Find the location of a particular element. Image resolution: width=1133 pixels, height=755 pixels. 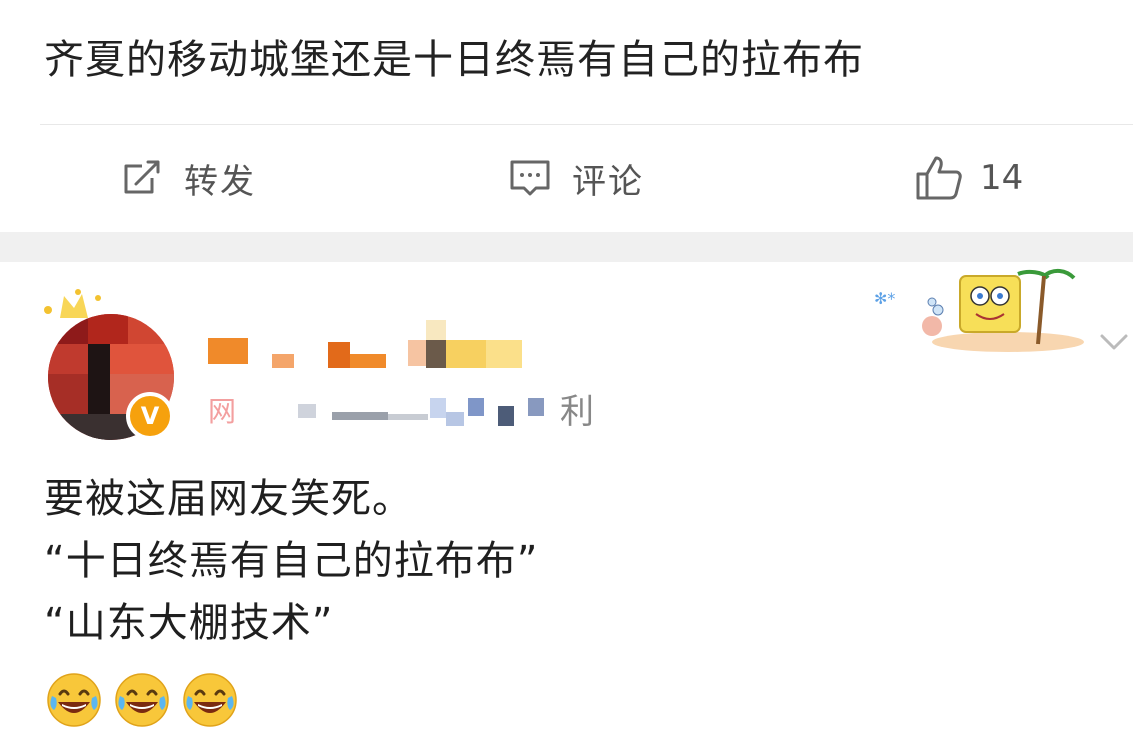

chevron-down-icon is located at coordinates (1114, 342).